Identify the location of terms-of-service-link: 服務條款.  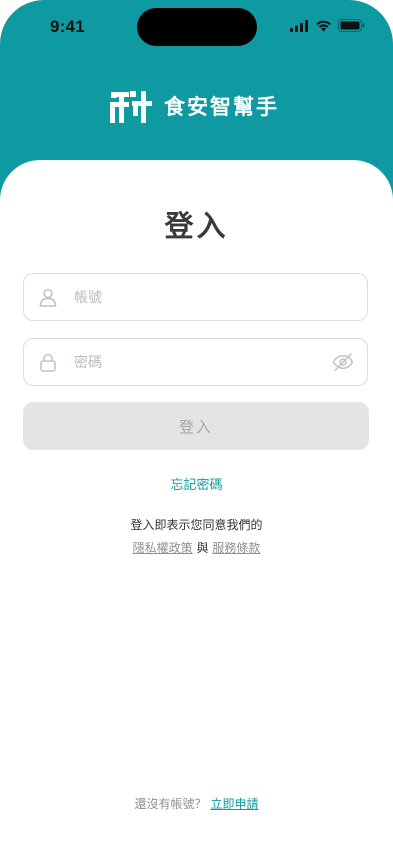
(236, 548).